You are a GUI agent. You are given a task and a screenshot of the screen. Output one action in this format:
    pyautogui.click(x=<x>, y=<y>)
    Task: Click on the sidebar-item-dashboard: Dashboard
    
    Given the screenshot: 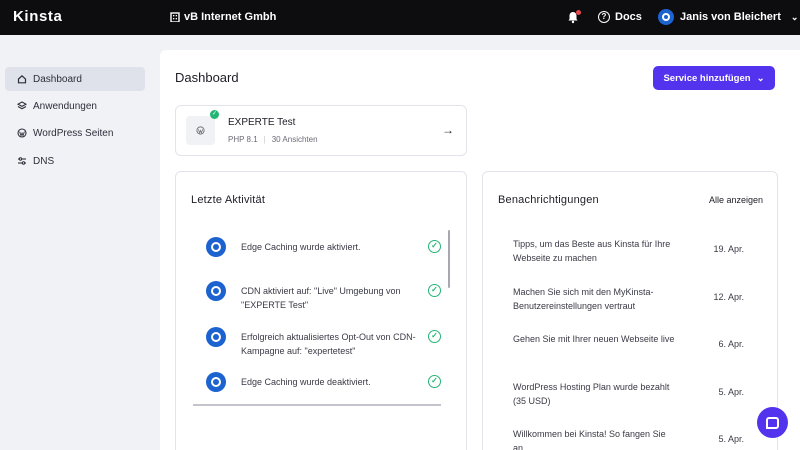 What is the action you would take?
    pyautogui.click(x=75, y=79)
    